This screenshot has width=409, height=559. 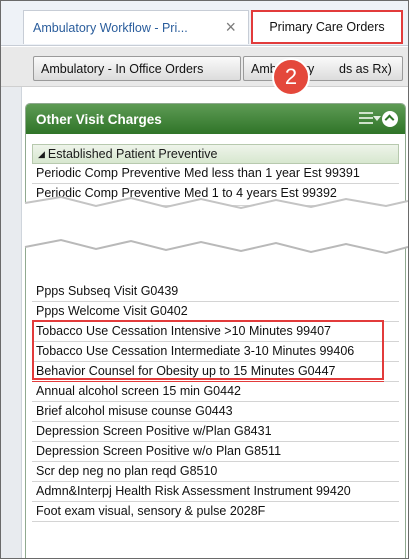 I want to click on torn-paper-overlay, so click(x=216, y=225).